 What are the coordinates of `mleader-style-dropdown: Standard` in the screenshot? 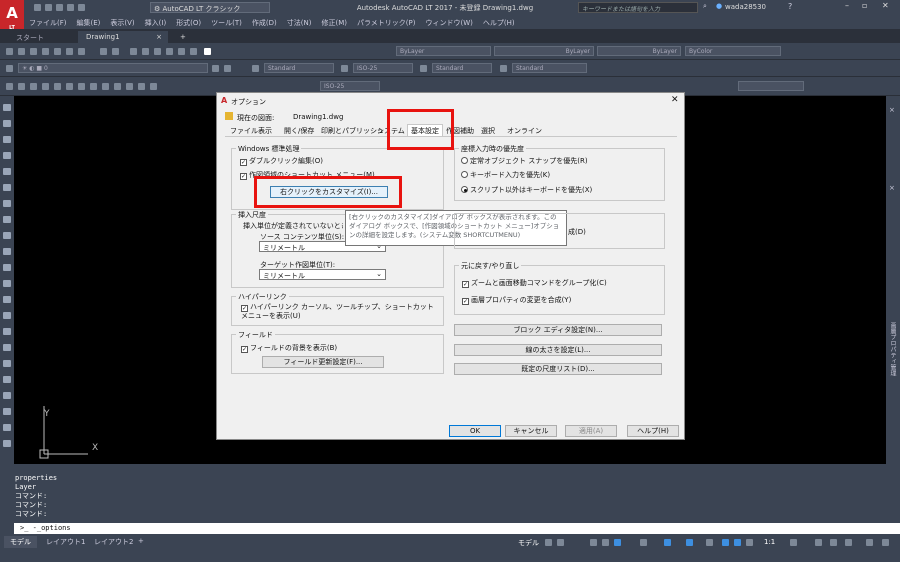 It's located at (549, 68).